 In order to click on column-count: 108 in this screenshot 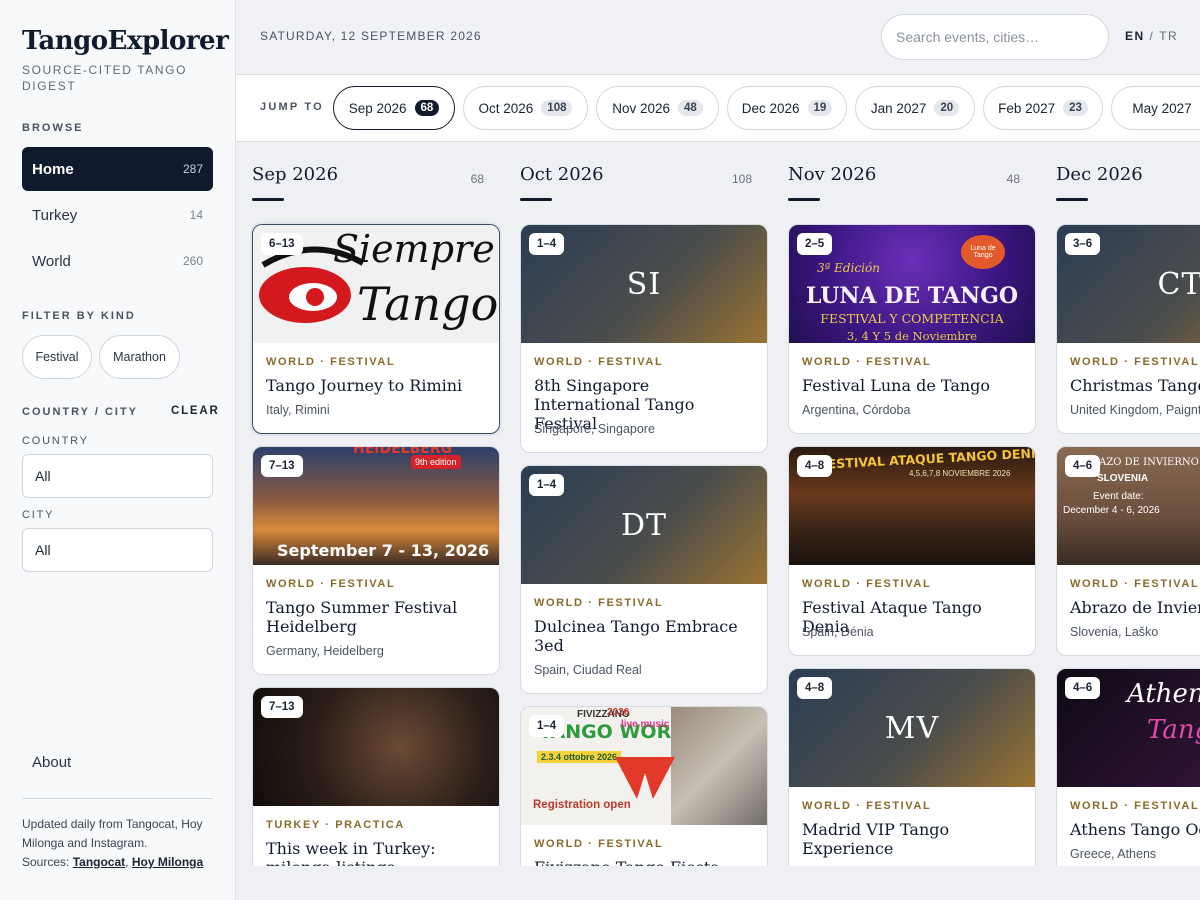, I will do `click(741, 179)`.